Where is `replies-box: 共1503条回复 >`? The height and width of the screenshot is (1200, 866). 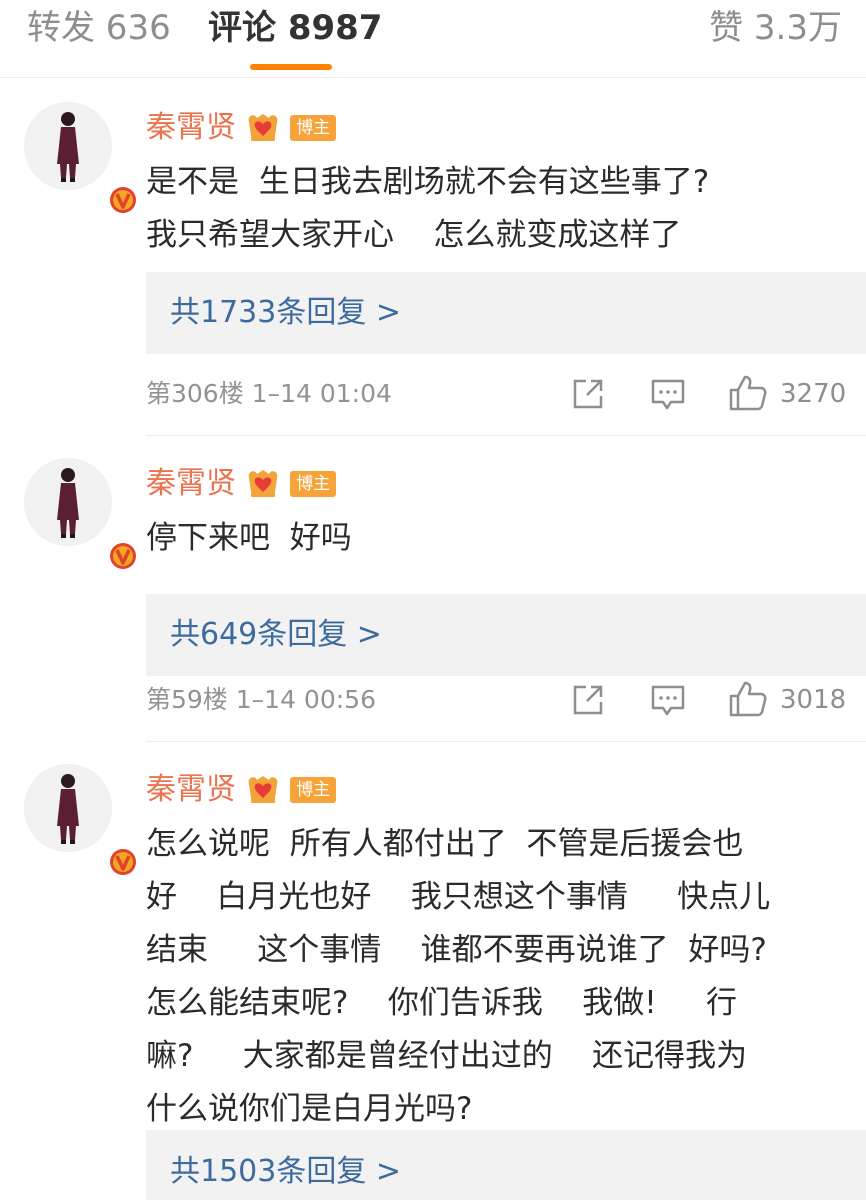
replies-box: 共1503条回复 > is located at coordinates (506, 1165).